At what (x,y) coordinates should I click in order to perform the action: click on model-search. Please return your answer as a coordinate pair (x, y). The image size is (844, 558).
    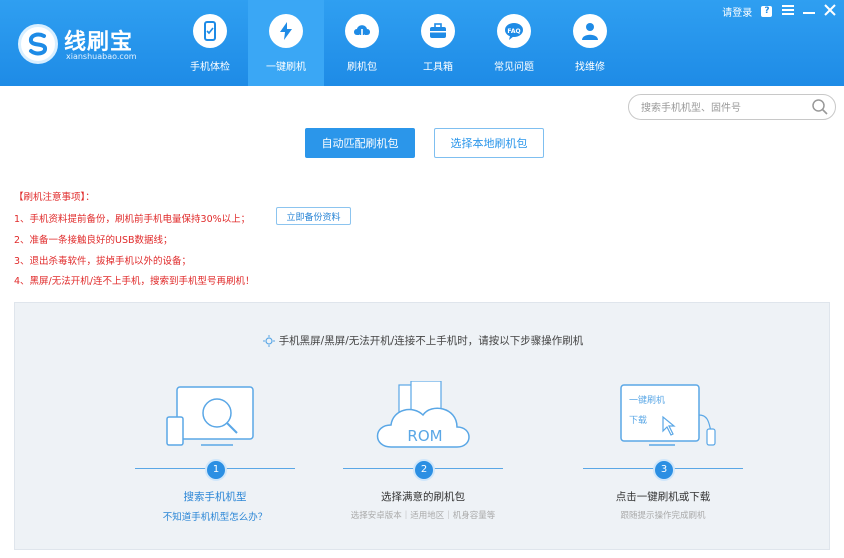
    Looking at the image, I should click on (732, 107).